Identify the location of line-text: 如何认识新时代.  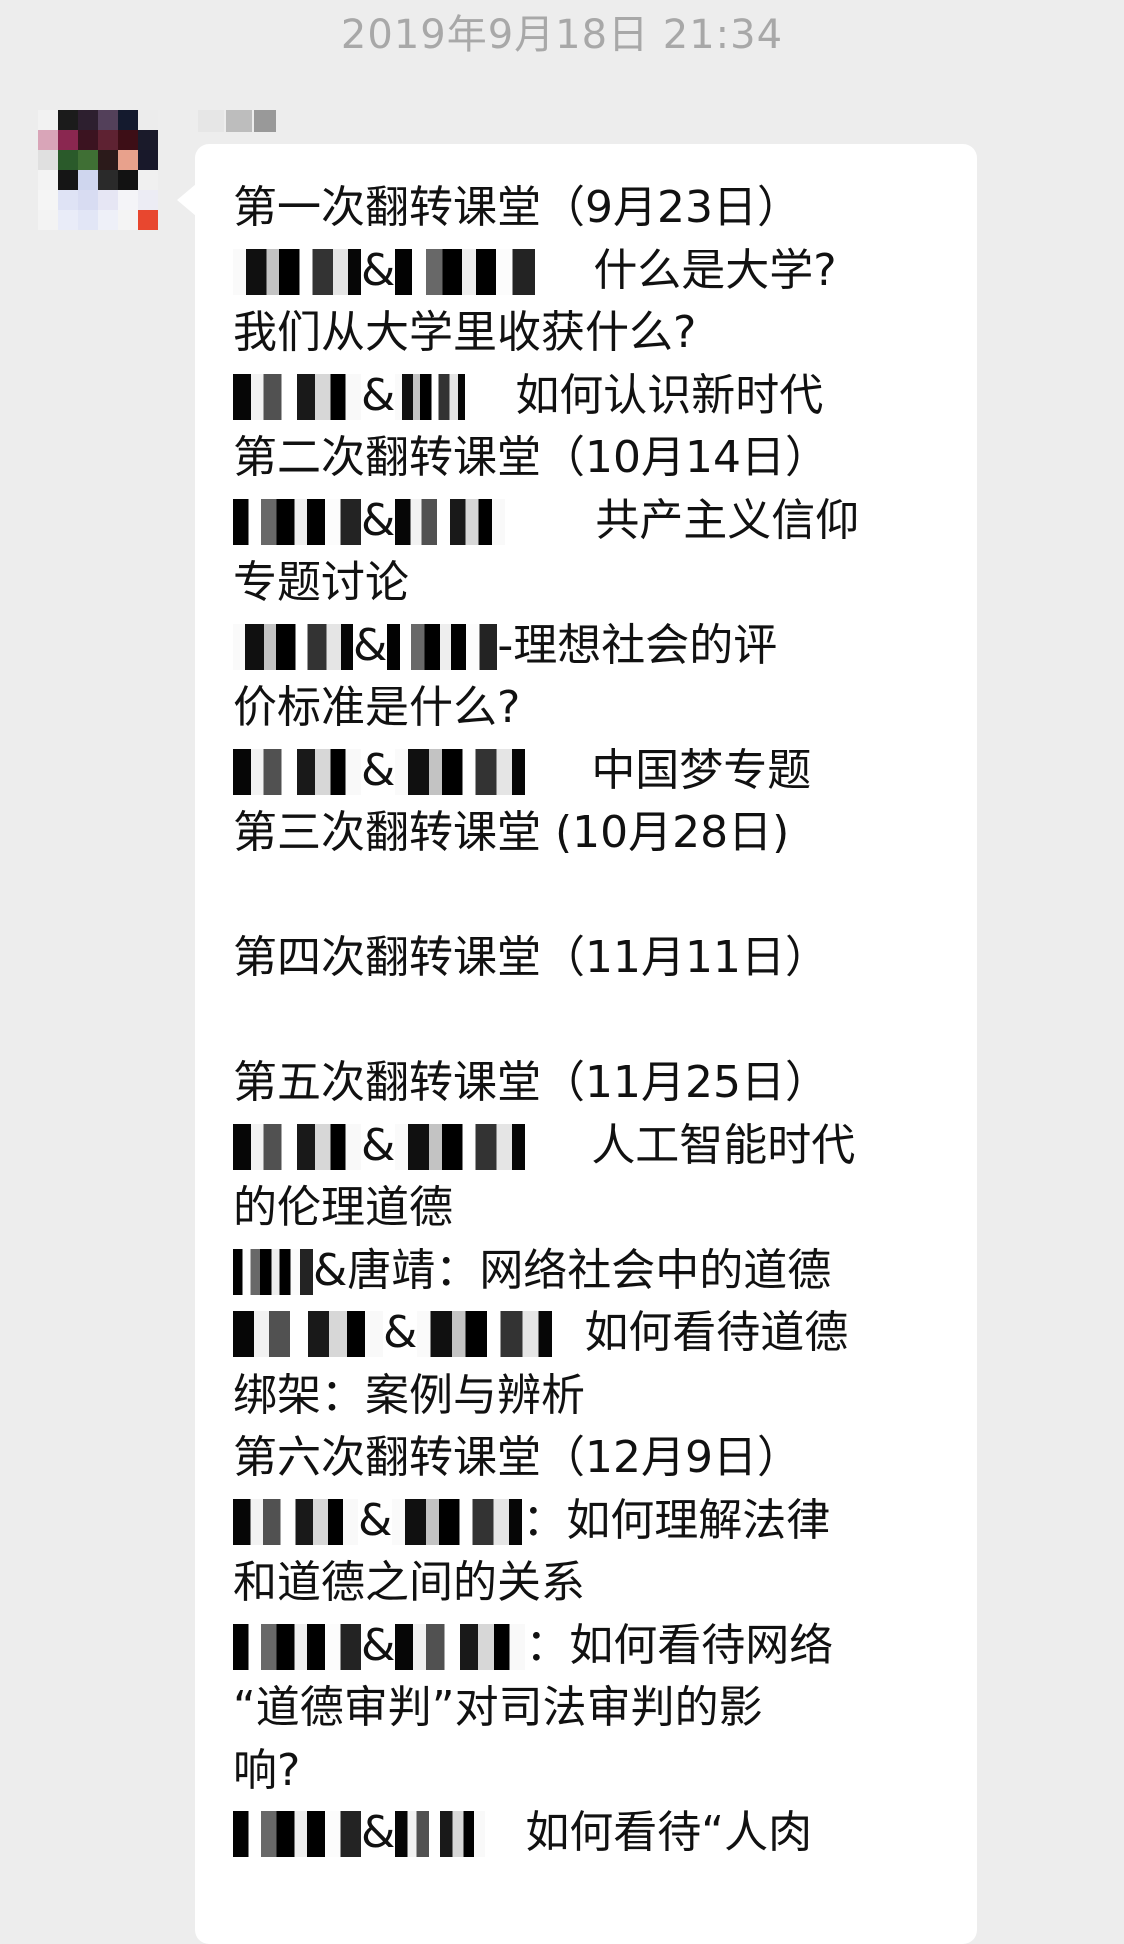
(669, 395).